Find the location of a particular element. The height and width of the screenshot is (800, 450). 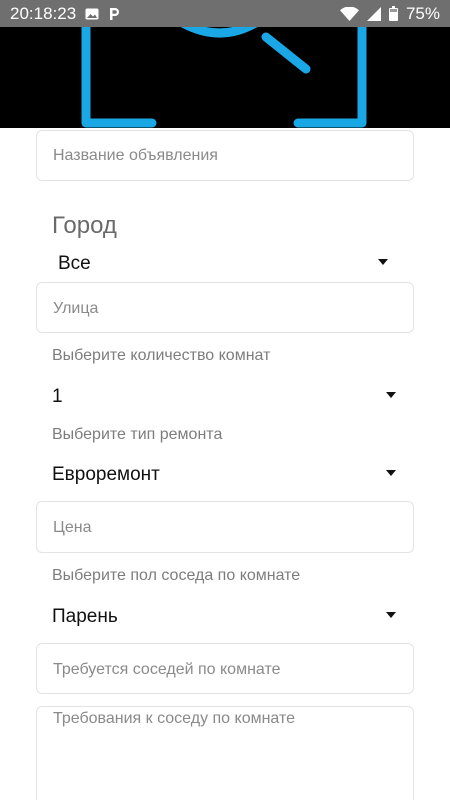

neighbors-count-input: Требуется соседей по комнате is located at coordinates (225, 668).